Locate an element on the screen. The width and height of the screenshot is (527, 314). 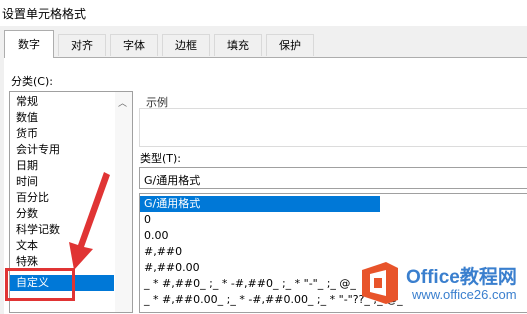
watermark-brand: Office教程网 is located at coordinates (461, 277).